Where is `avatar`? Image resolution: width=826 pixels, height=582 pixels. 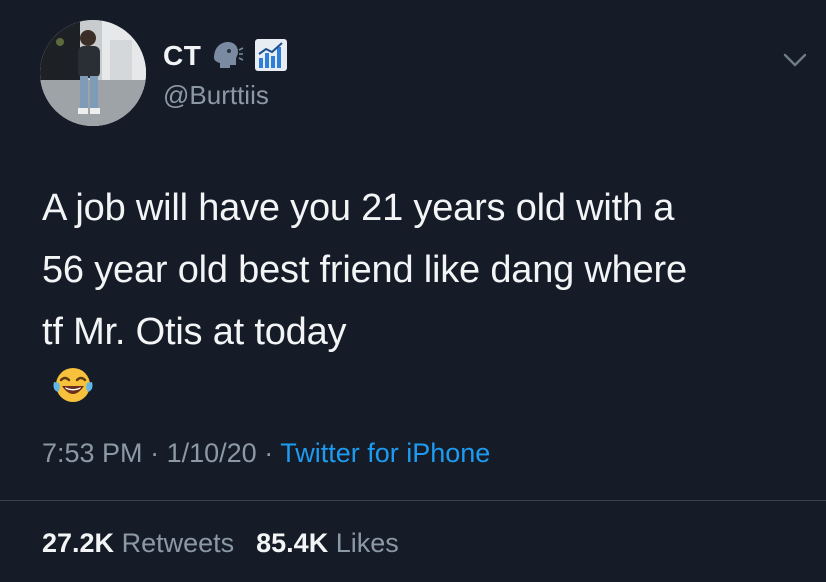 avatar is located at coordinates (93, 73).